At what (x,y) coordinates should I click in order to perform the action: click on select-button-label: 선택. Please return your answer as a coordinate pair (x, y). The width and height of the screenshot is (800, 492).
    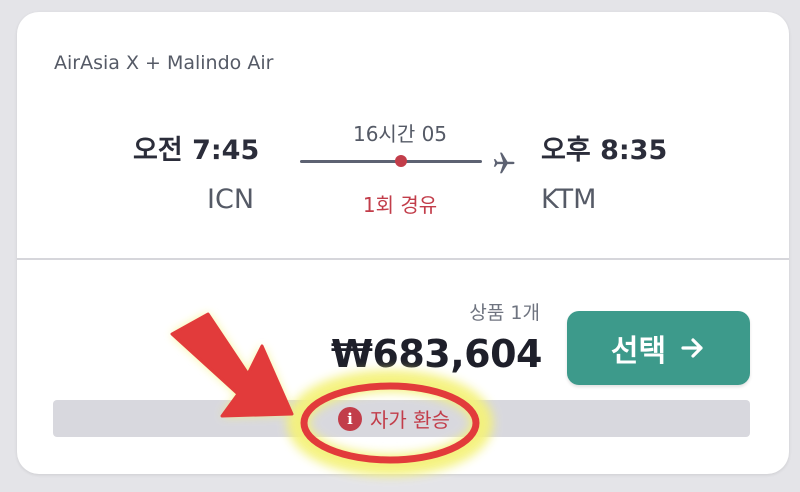
    Looking at the image, I should click on (638, 351).